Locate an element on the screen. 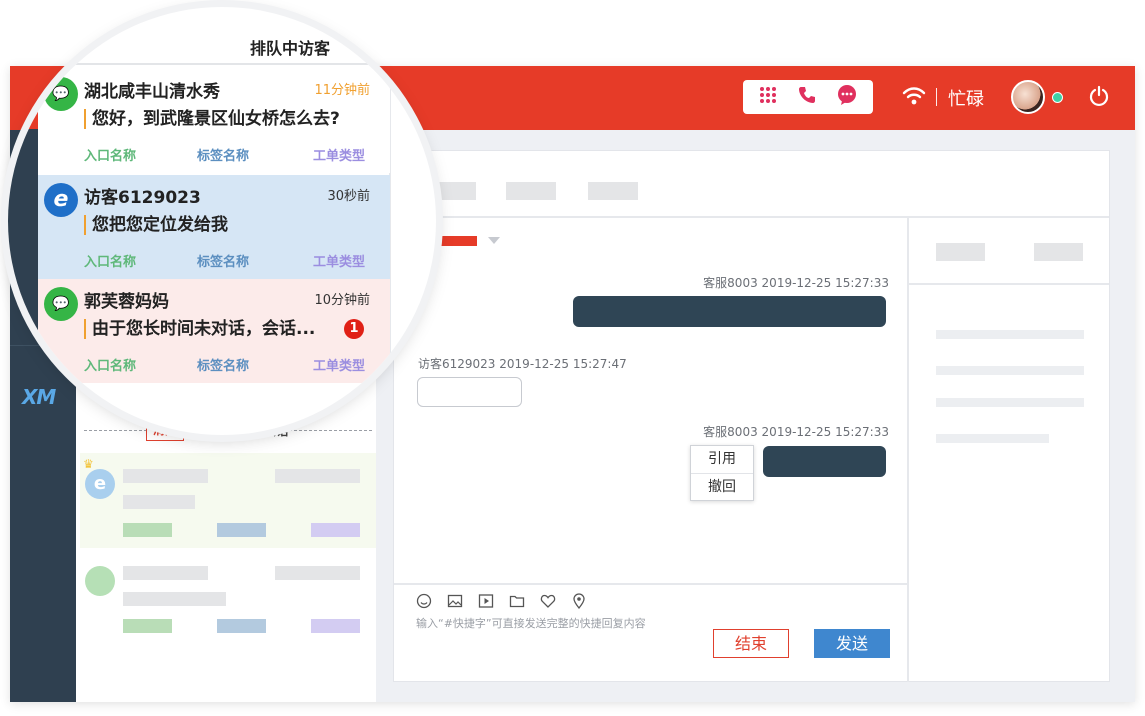 Image resolution: width=1145 pixels, height=716 pixels. quote-menu-item: 引用 is located at coordinates (722, 459).